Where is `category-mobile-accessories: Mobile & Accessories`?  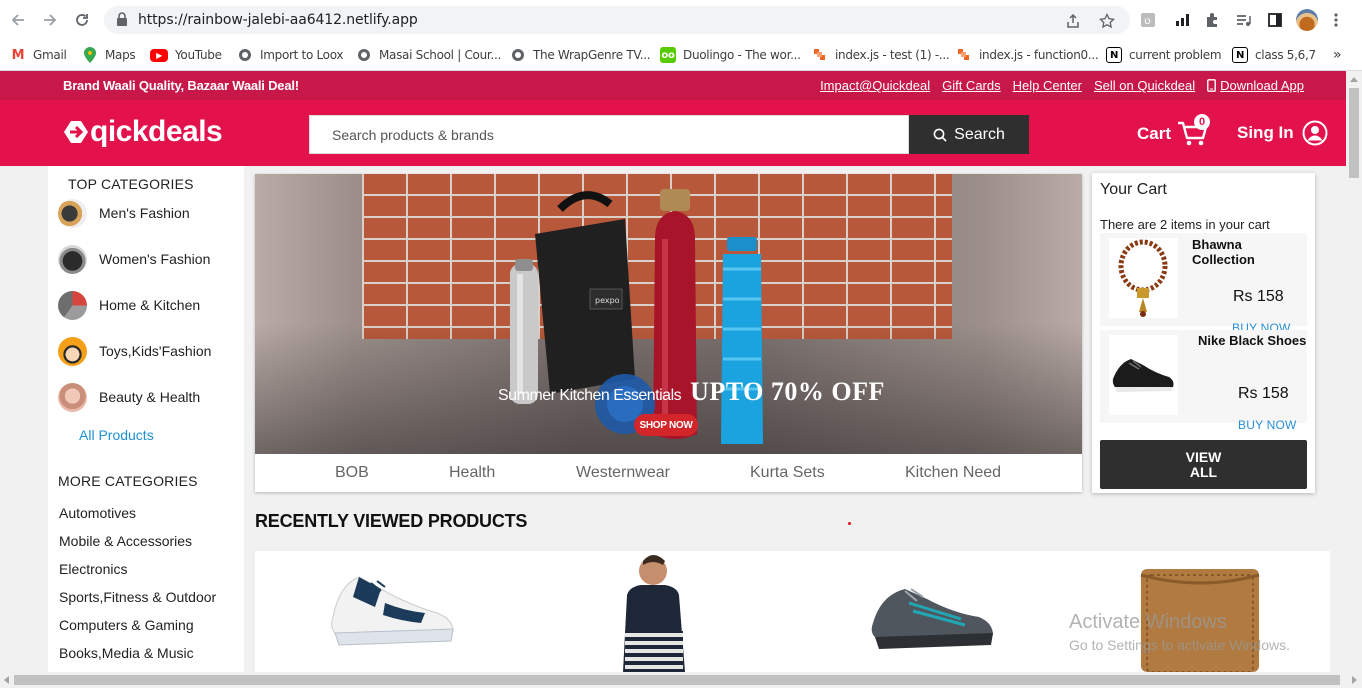
category-mobile-accessories: Mobile & Accessories is located at coordinates (125, 541).